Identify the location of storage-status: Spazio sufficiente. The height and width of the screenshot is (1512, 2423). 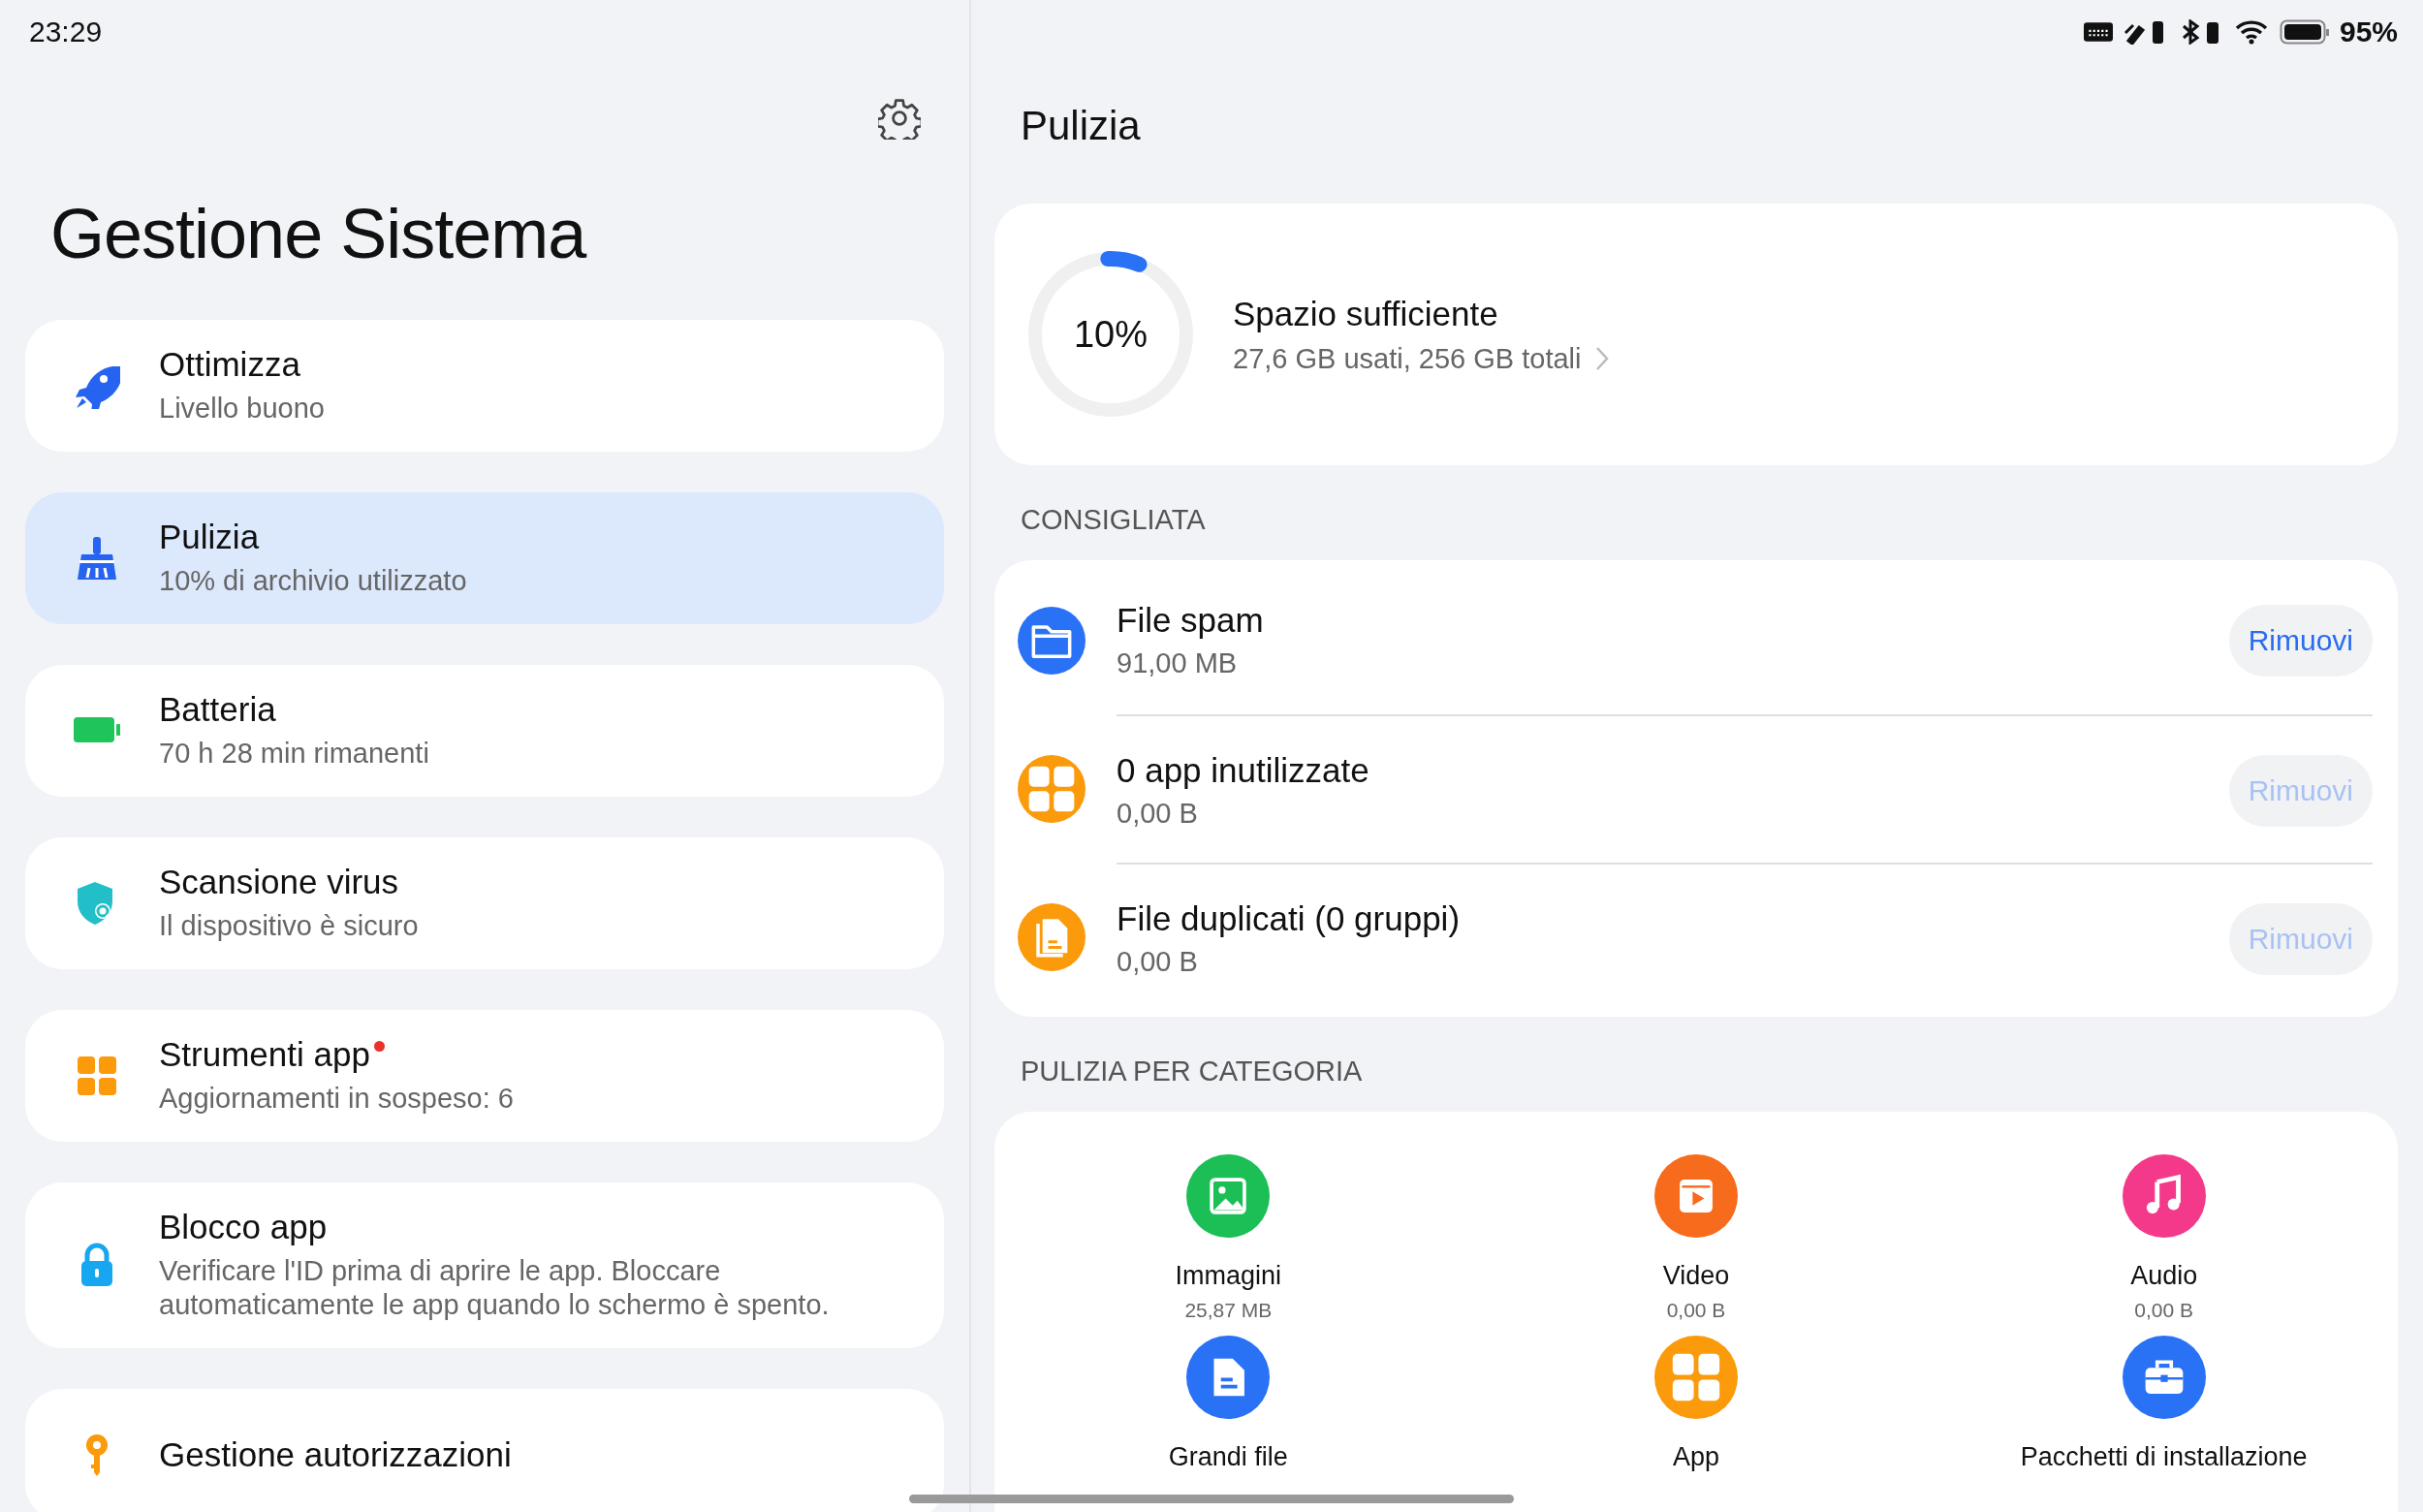
(1366, 313).